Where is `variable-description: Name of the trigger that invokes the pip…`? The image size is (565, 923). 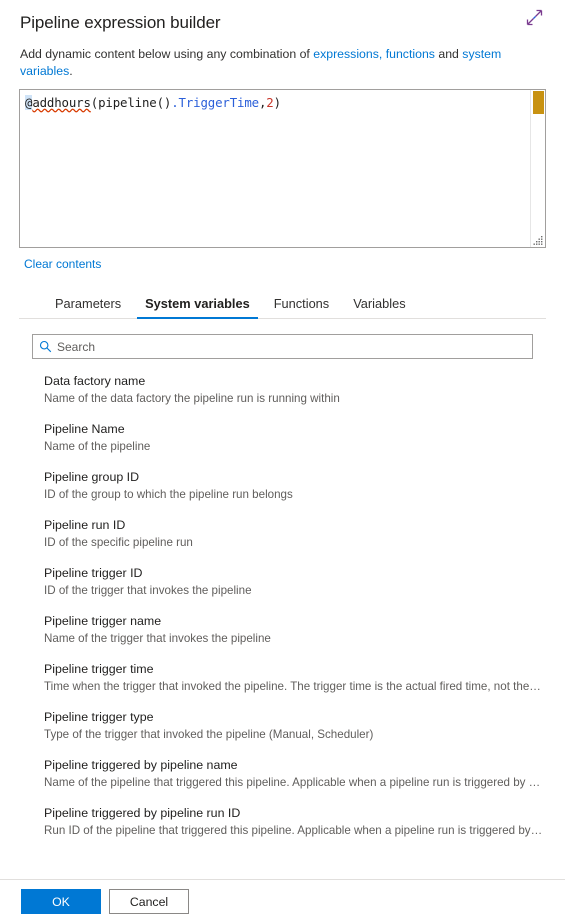 variable-description: Name of the trigger that invokes the pip… is located at coordinates (157, 638).